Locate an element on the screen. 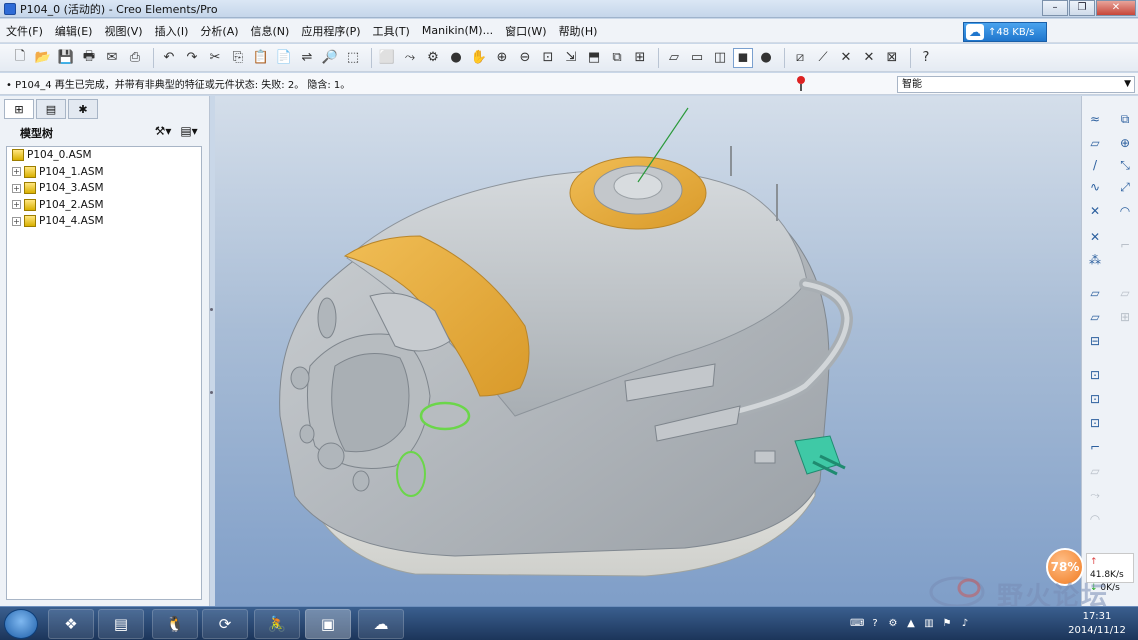 This screenshot has width=1138, height=640. cut-out-icon: ⊟ is located at coordinates (1095, 341).